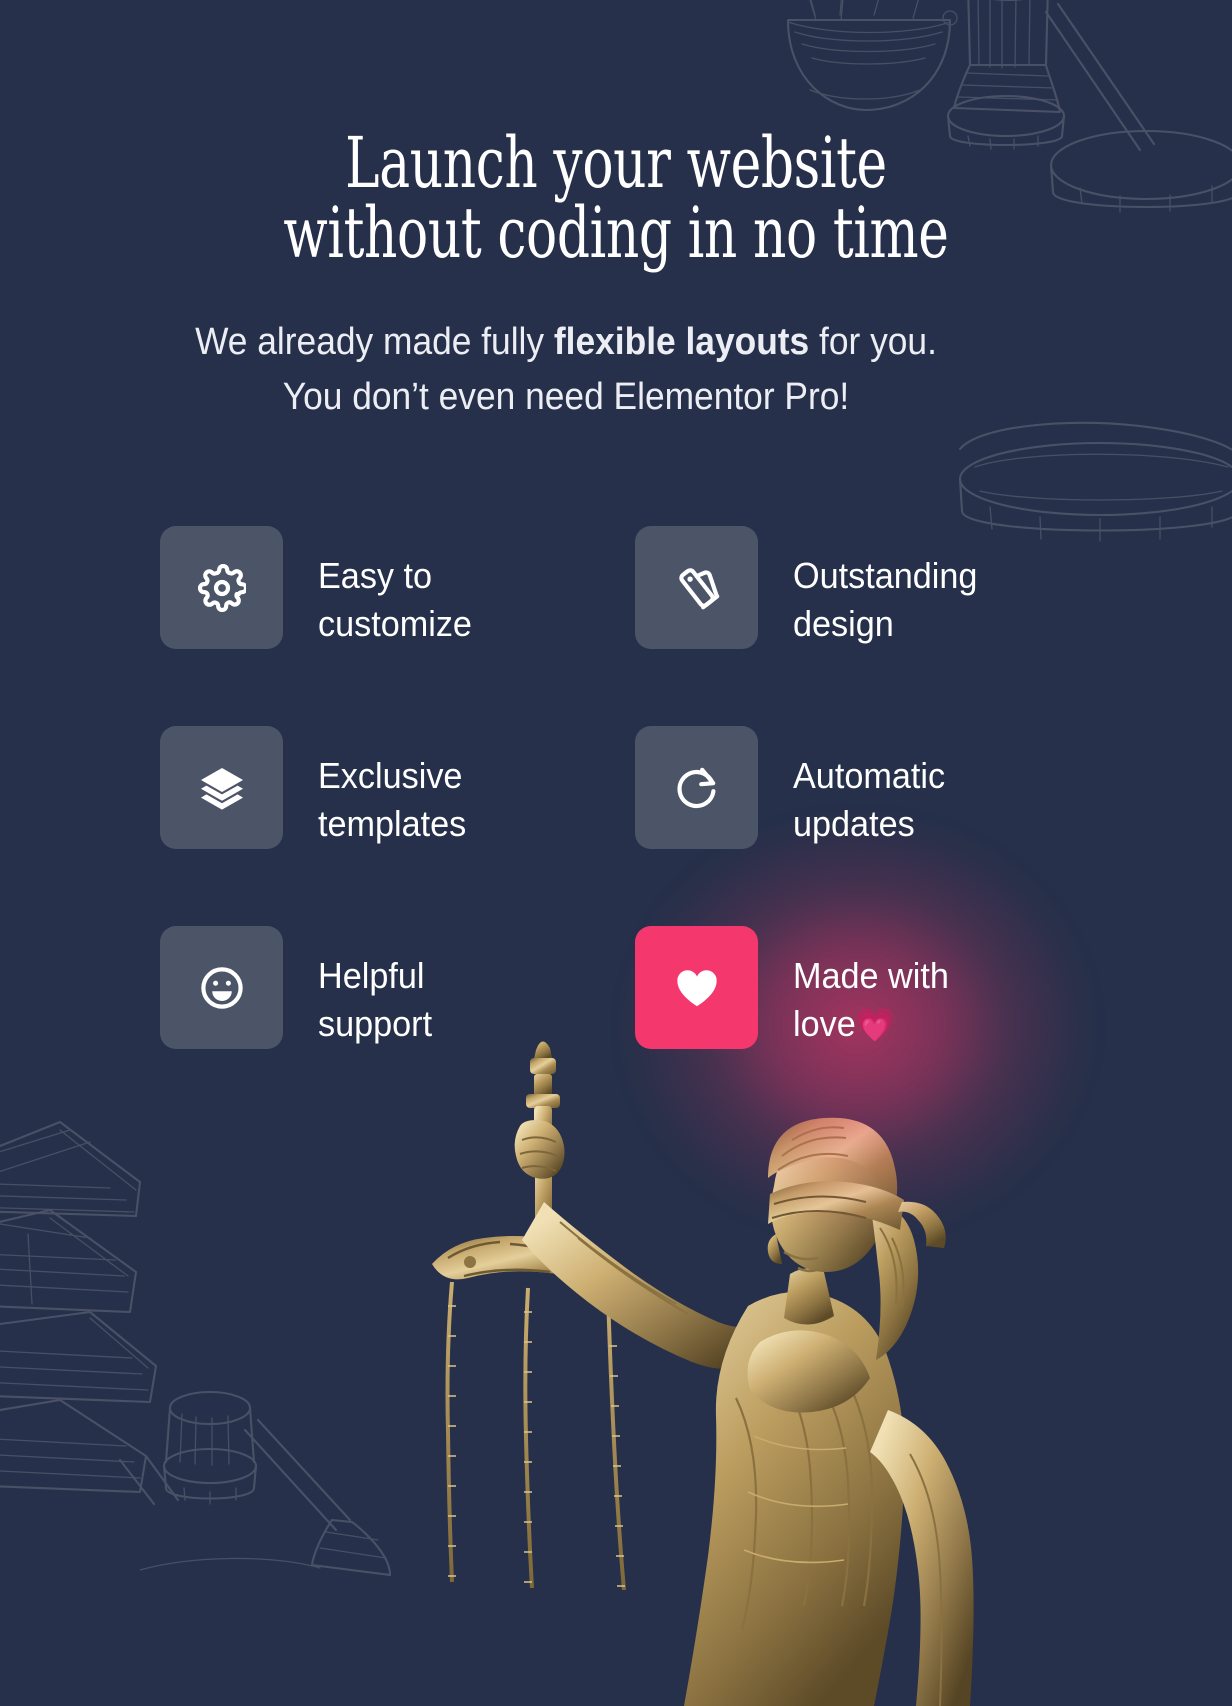  I want to click on gear-icon, so click(221, 587).